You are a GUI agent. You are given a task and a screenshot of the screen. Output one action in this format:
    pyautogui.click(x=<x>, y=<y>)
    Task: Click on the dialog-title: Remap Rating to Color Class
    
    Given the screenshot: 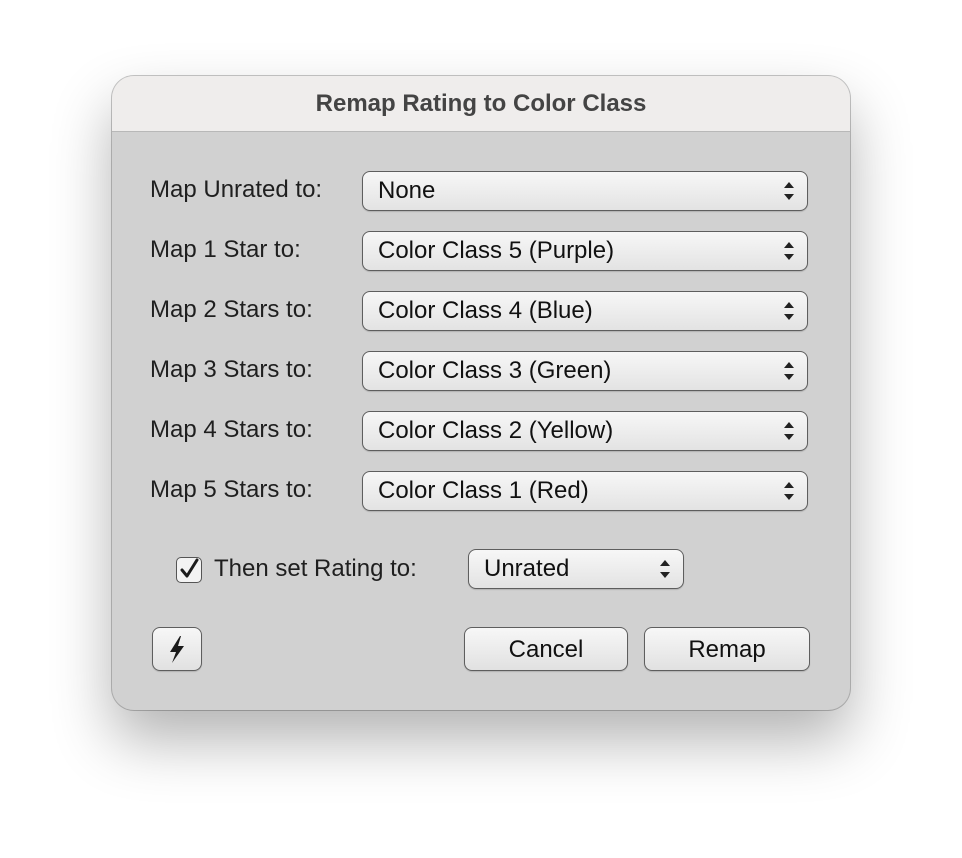 What is the action you would take?
    pyautogui.click(x=481, y=103)
    